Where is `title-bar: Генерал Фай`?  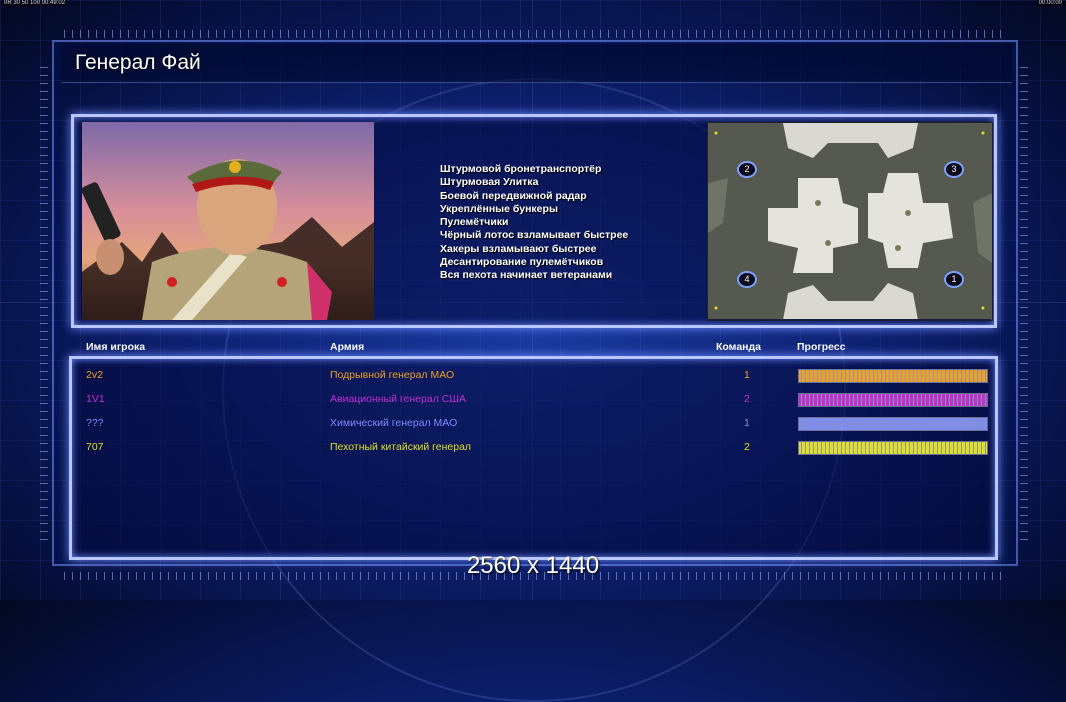
title-bar: Генерал Фай is located at coordinates (537, 63).